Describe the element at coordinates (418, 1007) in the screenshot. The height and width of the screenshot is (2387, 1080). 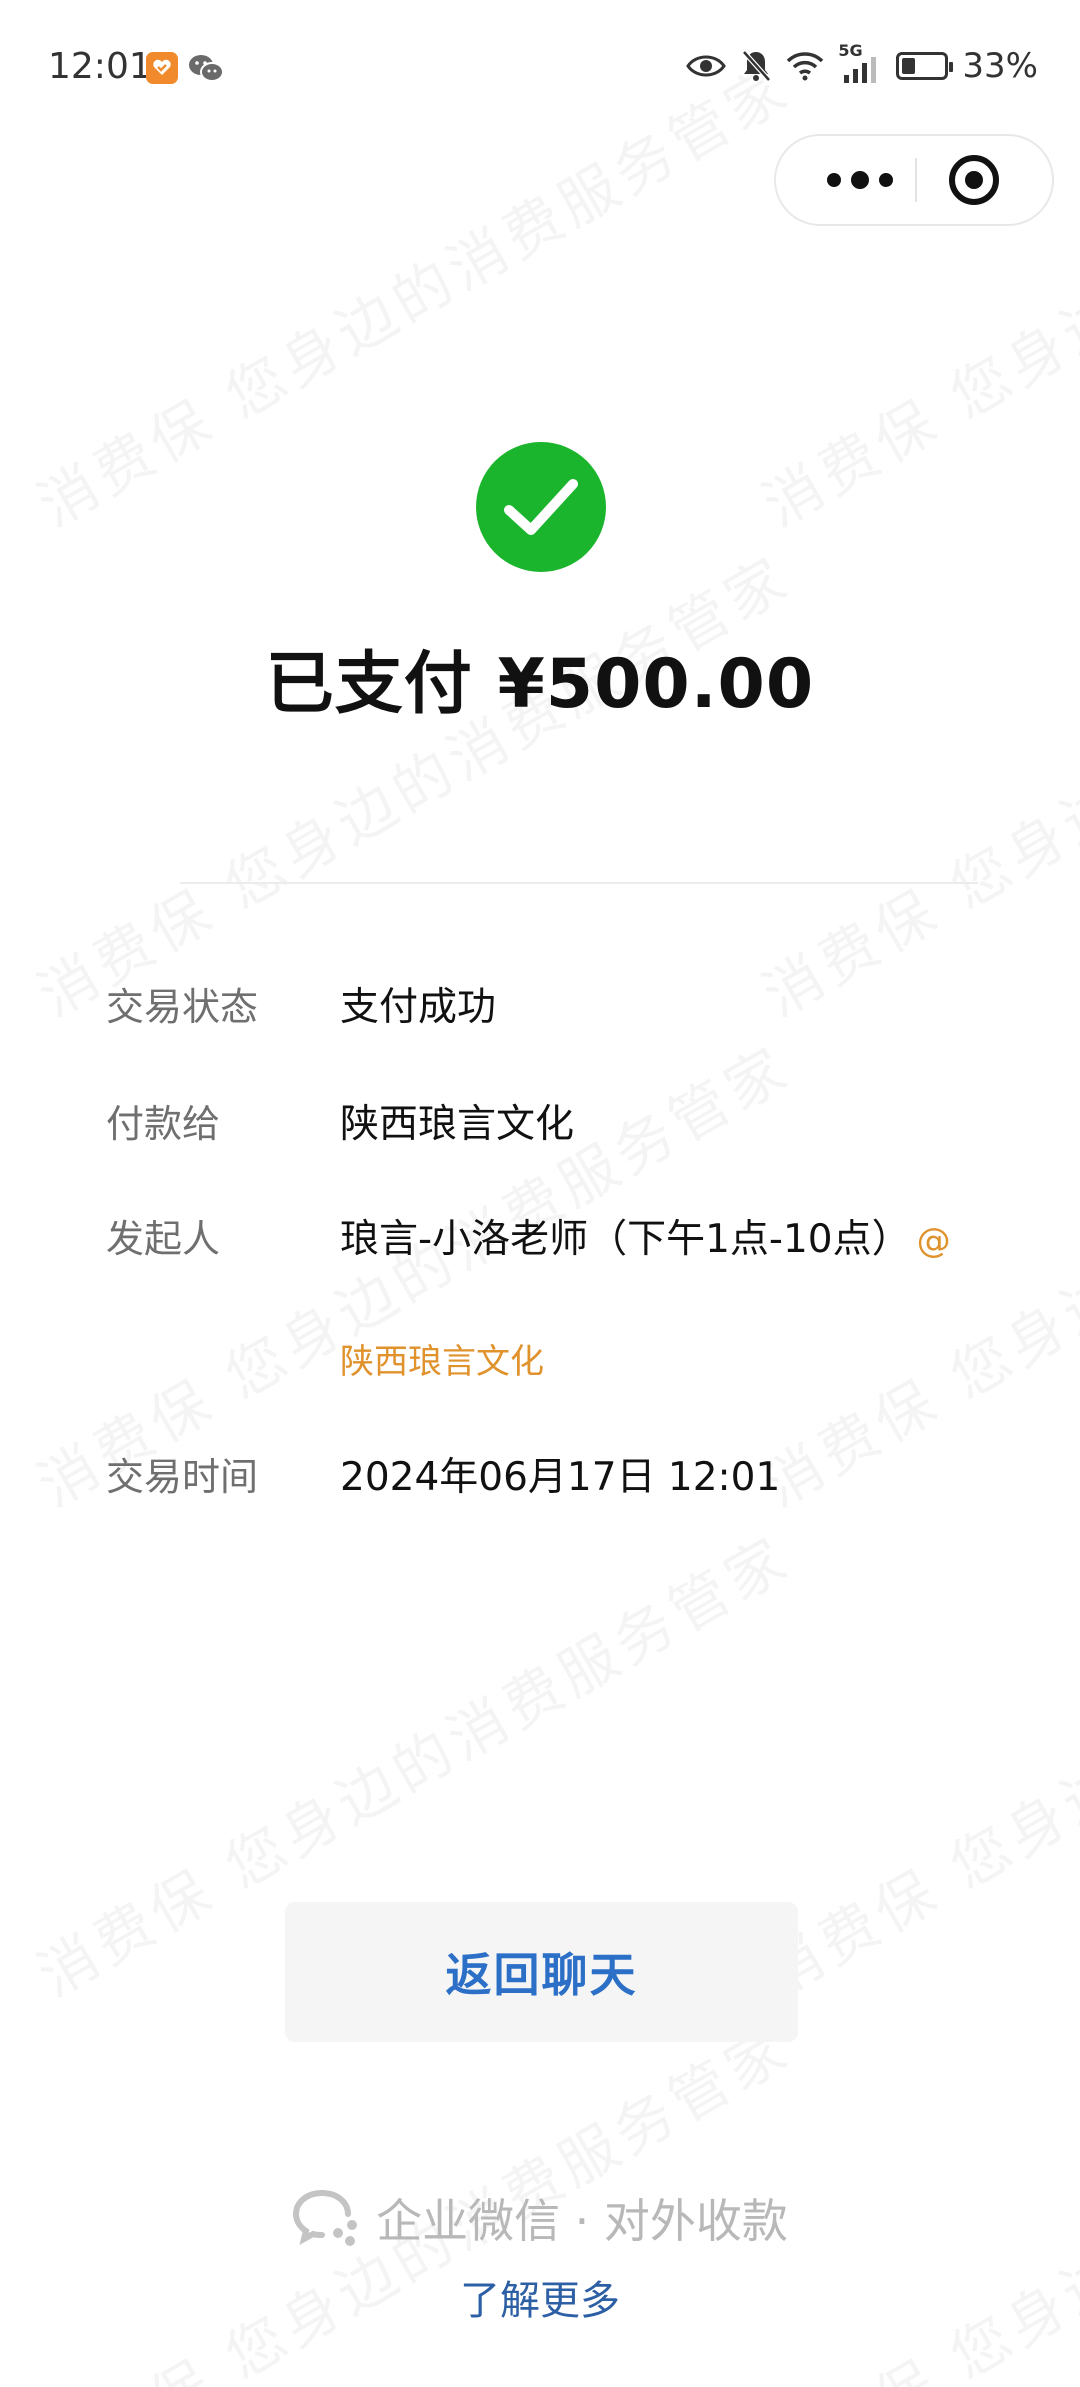
I see `detail-value: 支付成功` at that location.